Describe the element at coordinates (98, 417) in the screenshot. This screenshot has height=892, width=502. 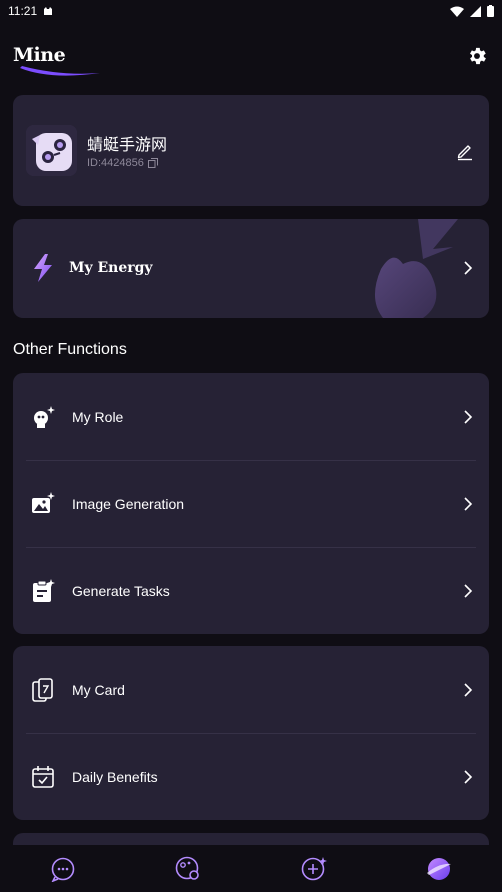
I see `my-role-label: My Role` at that location.